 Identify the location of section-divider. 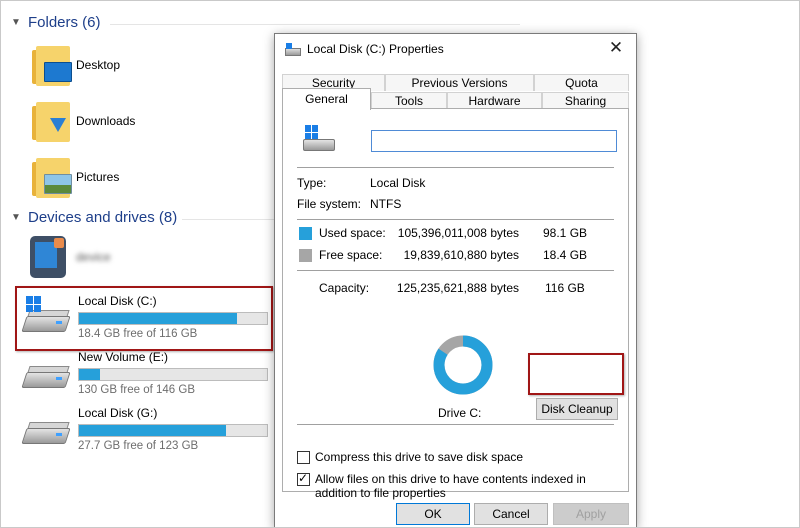
(315, 24).